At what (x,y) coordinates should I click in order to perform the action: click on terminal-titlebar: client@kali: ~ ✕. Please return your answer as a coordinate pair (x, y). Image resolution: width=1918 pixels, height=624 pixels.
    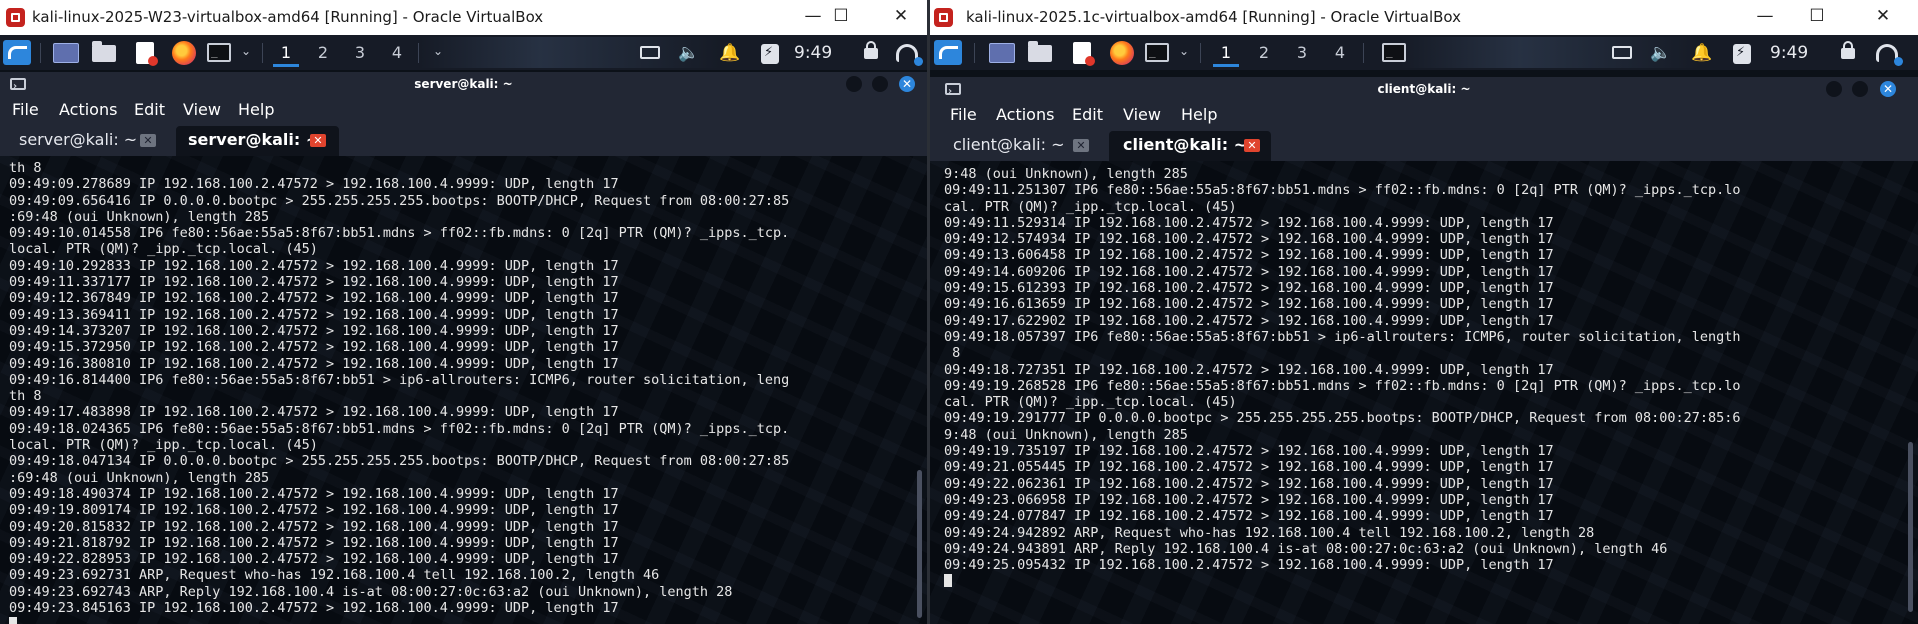
    Looking at the image, I should click on (1424, 90).